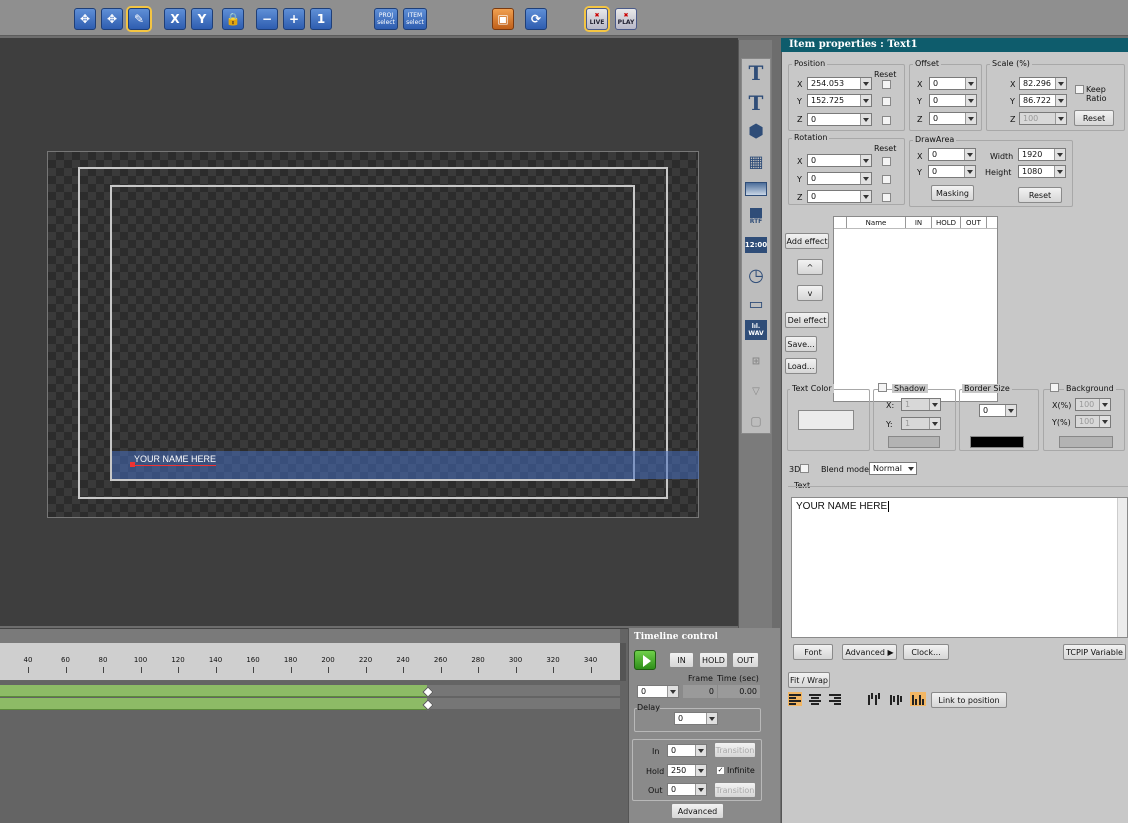 The height and width of the screenshot is (823, 1128). What do you see at coordinates (503, 19) in the screenshot?
I see `render-icon: ▣` at bounding box center [503, 19].